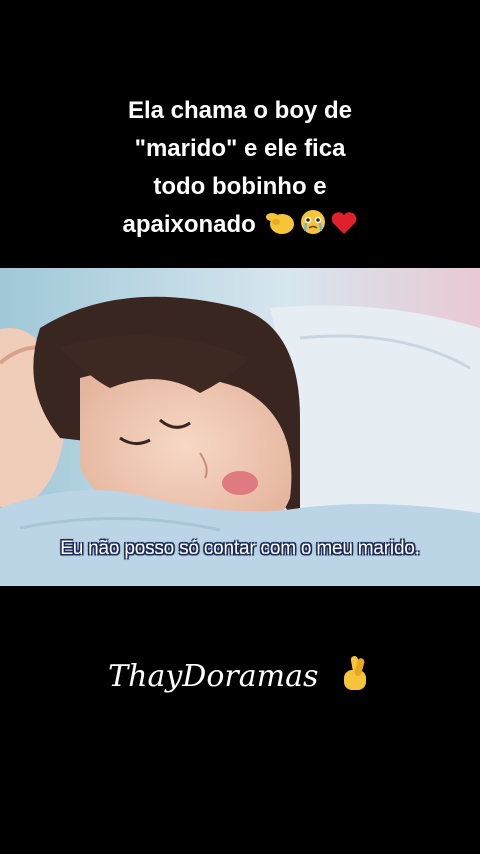 Image resolution: width=480 pixels, height=854 pixels. Describe the element at coordinates (240, 548) in the screenshot. I see `video-subtitle: Eu não posso só contar com o meu marido.` at that location.